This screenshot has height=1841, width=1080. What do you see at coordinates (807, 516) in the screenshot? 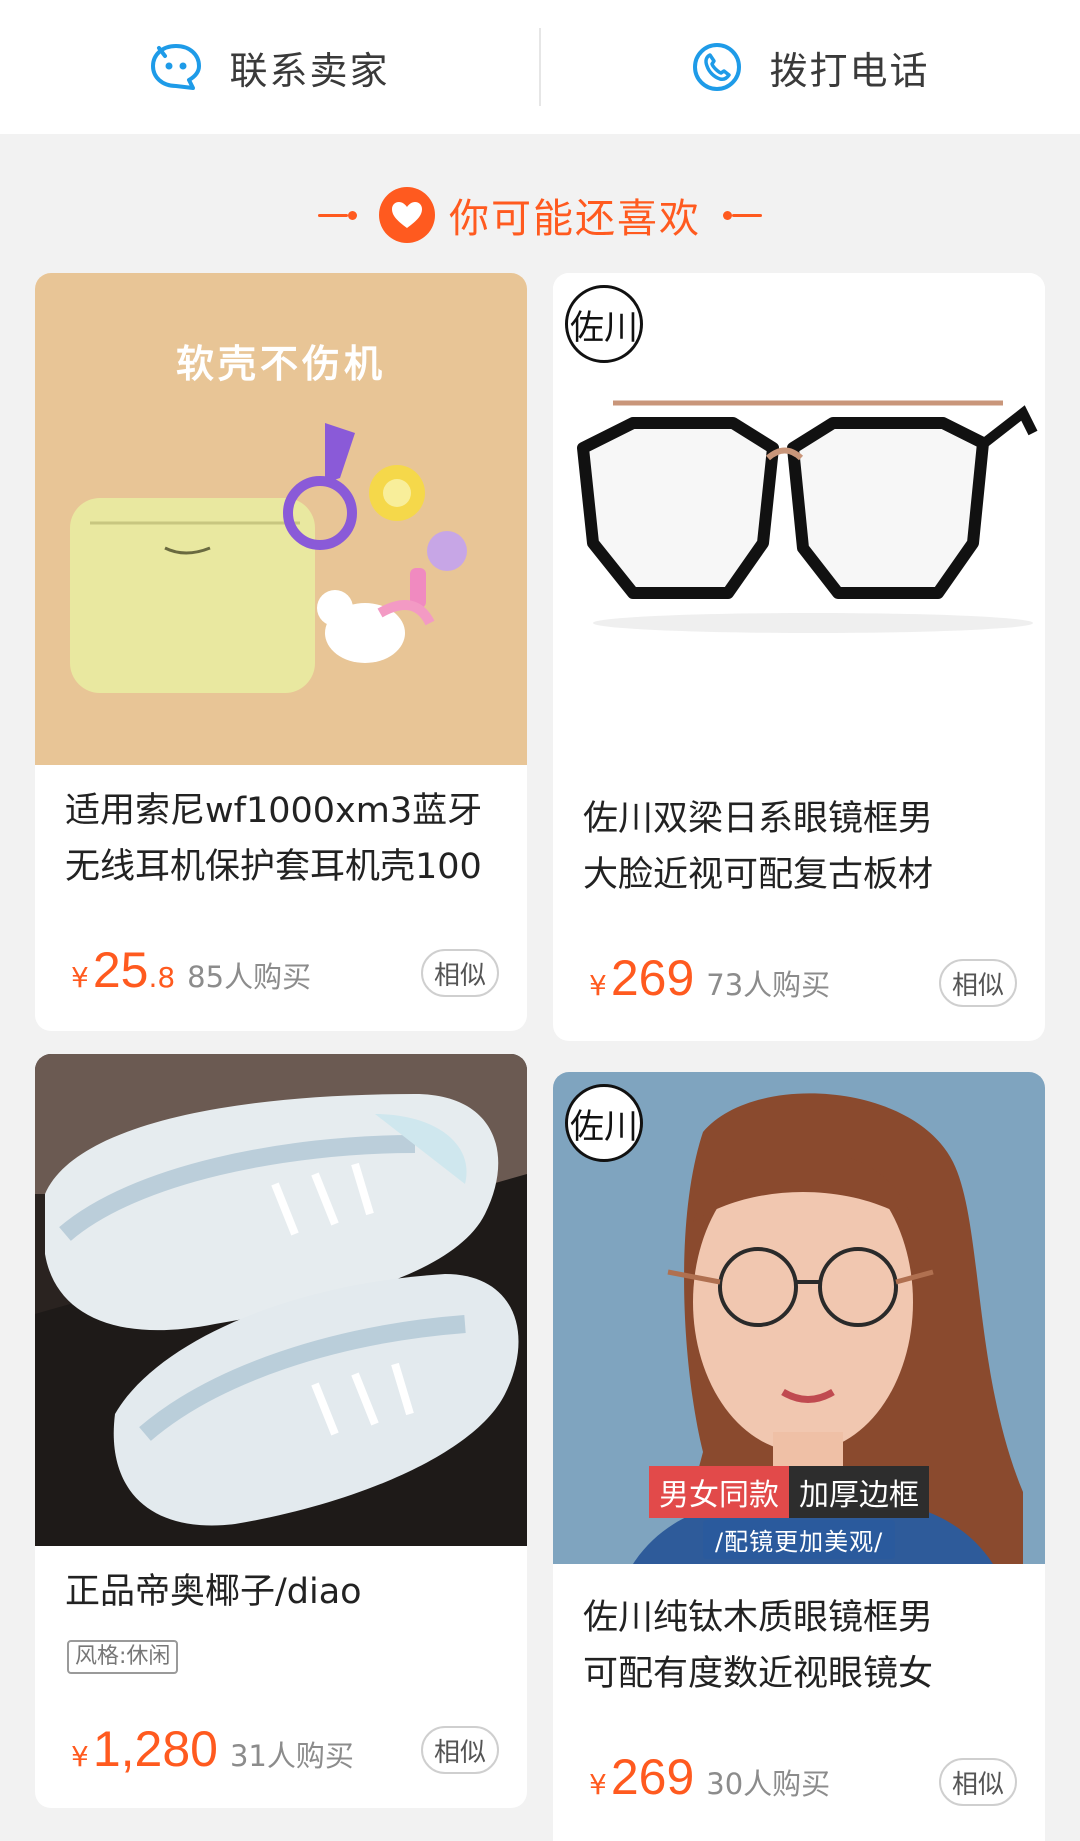
I see `eyeglasses-illustration` at bounding box center [807, 516].